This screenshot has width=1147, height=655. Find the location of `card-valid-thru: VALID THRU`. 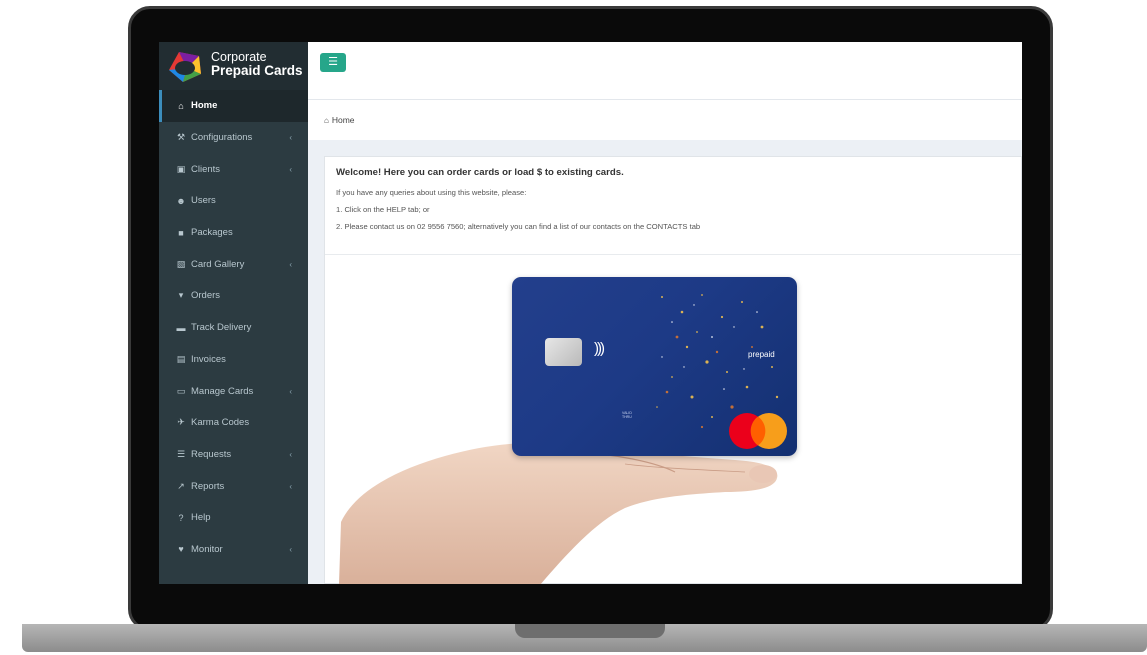

card-valid-thru: VALID THRU is located at coordinates (627, 415).